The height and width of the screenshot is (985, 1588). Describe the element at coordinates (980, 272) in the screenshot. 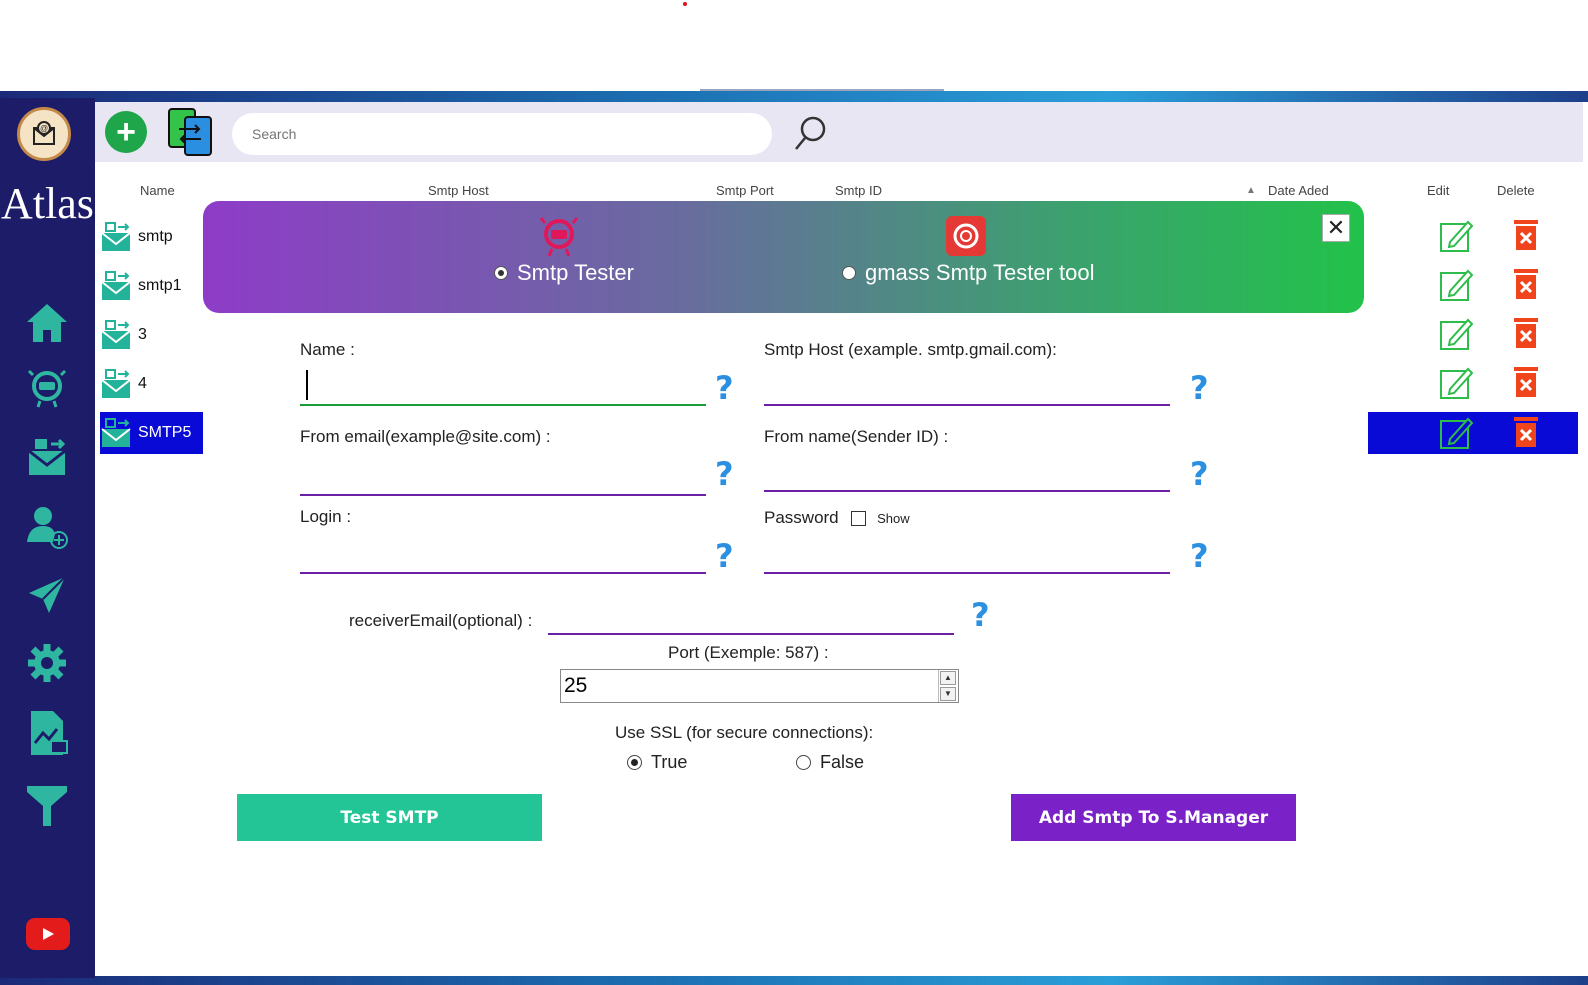

I see `tab-gmass-tester-label: gmass Smtp Tester tool` at that location.